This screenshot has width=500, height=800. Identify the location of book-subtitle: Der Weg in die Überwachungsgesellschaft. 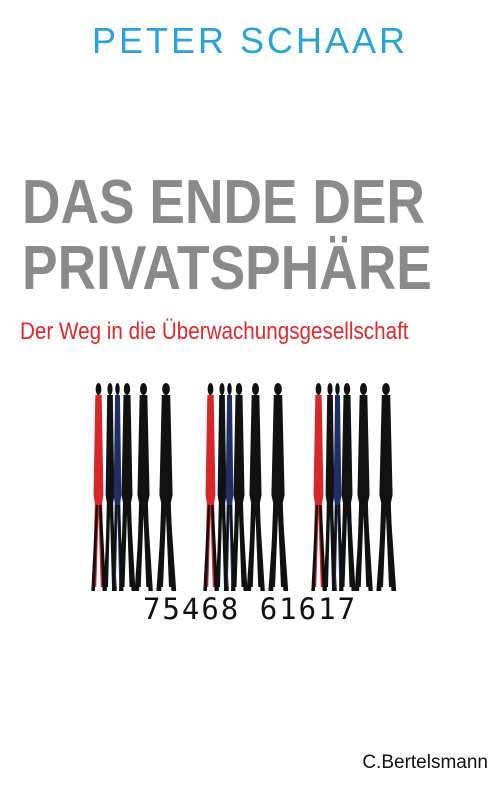
(214, 331).